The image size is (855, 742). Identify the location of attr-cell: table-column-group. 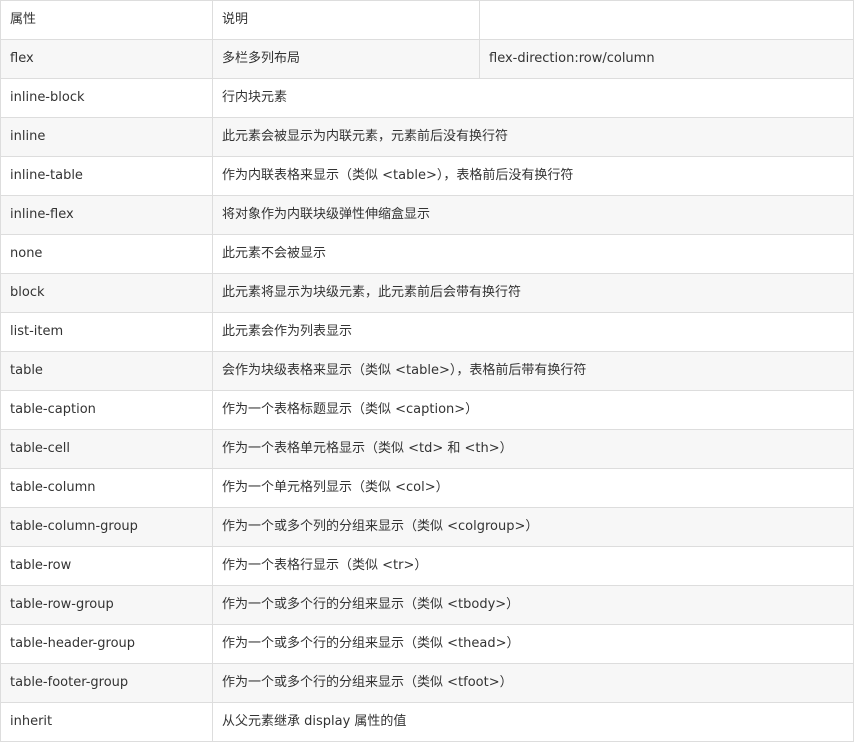
(106, 527).